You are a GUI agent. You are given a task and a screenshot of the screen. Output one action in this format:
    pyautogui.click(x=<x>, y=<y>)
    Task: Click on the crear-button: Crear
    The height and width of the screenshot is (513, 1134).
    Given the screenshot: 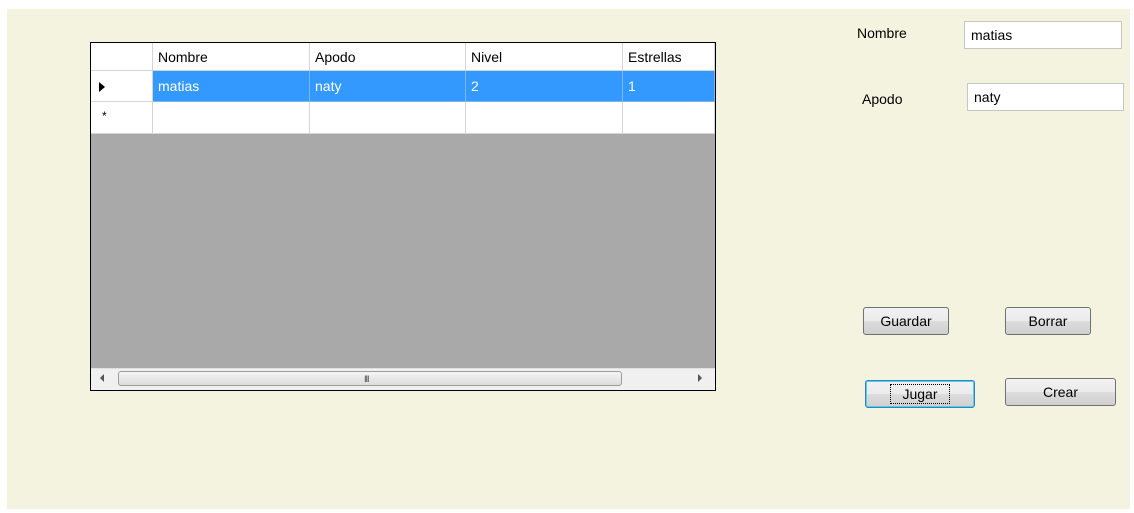 What is the action you would take?
    pyautogui.click(x=1060, y=392)
    